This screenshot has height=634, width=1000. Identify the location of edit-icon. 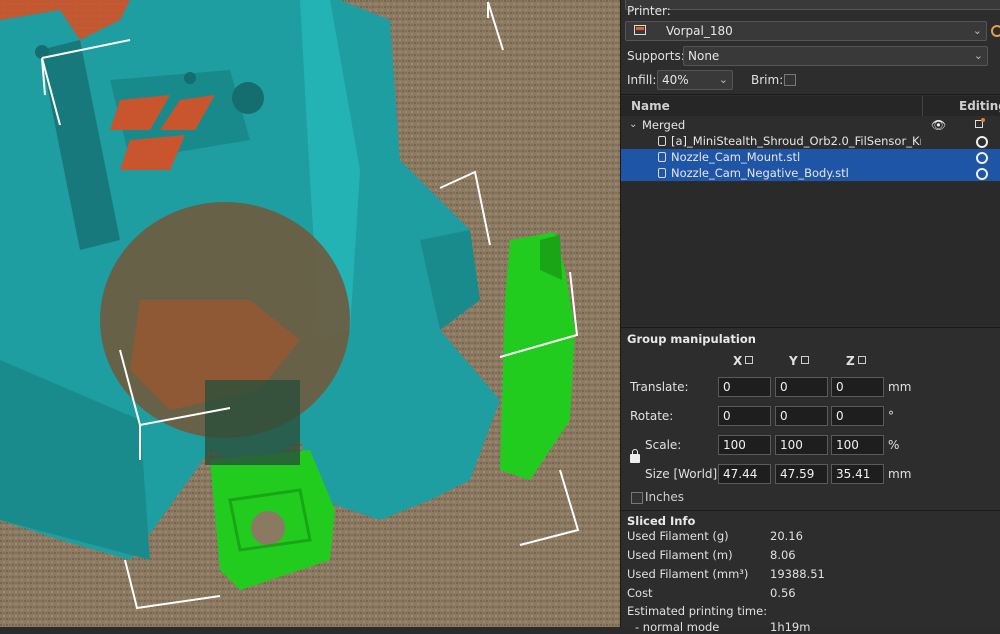
(980, 123).